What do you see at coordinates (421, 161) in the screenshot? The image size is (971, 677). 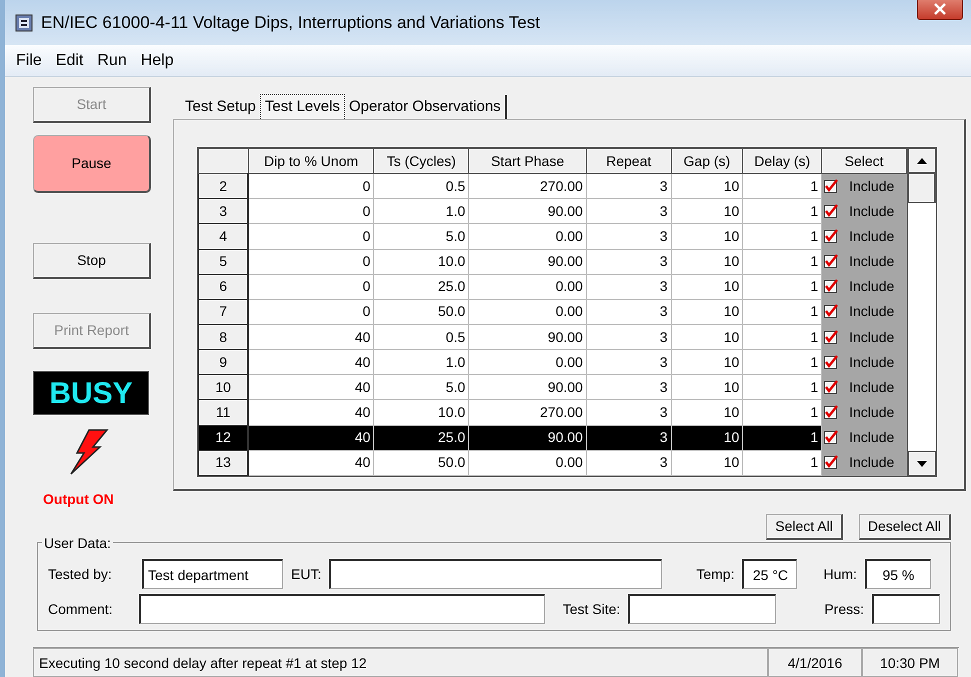 I see `column-header: Ts (Cycles)` at bounding box center [421, 161].